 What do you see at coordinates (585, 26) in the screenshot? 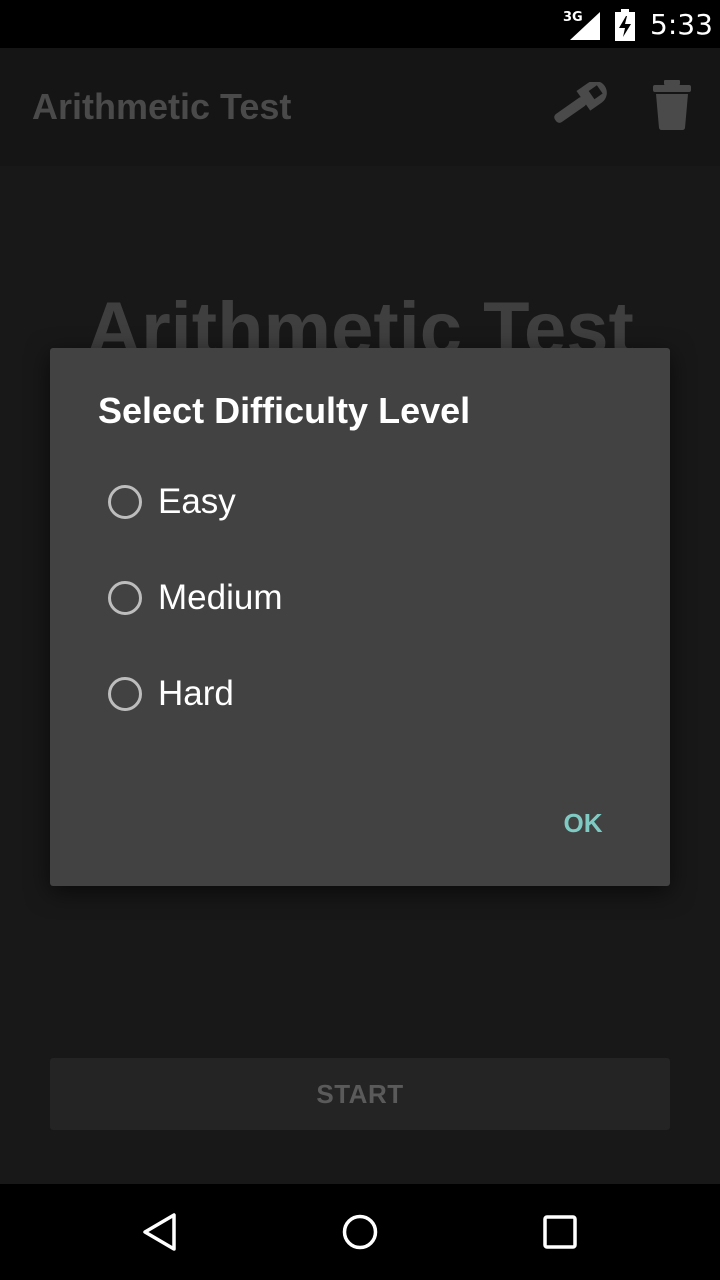
I see `signal-icon` at bounding box center [585, 26].